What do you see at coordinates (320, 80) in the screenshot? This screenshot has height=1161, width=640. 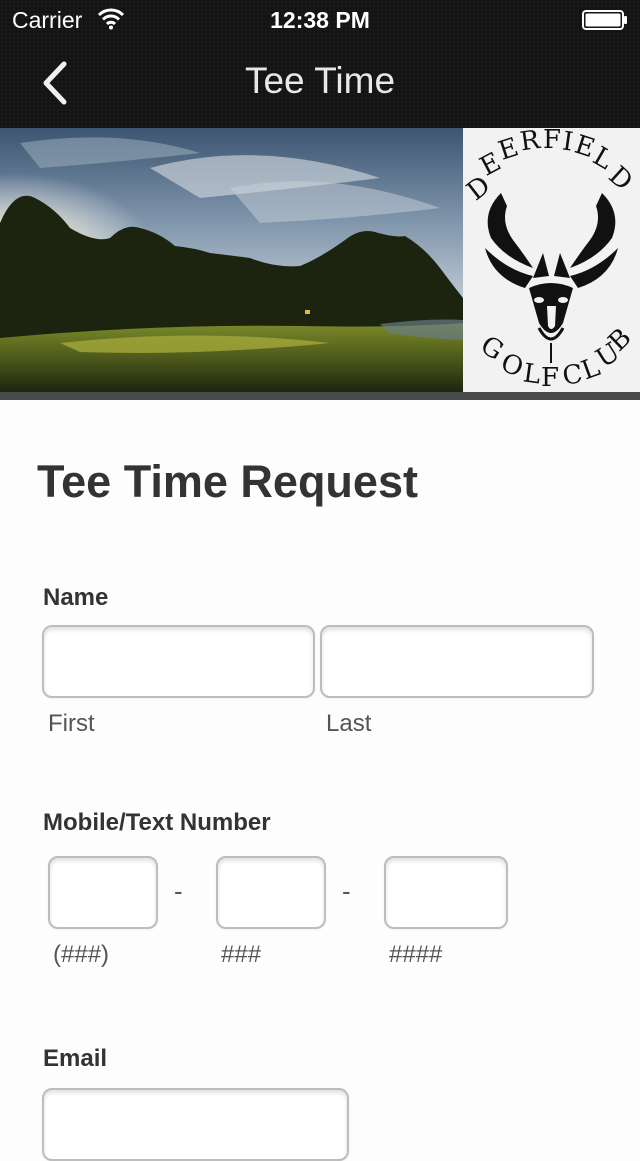 I see `nav-title: Tee Time` at bounding box center [320, 80].